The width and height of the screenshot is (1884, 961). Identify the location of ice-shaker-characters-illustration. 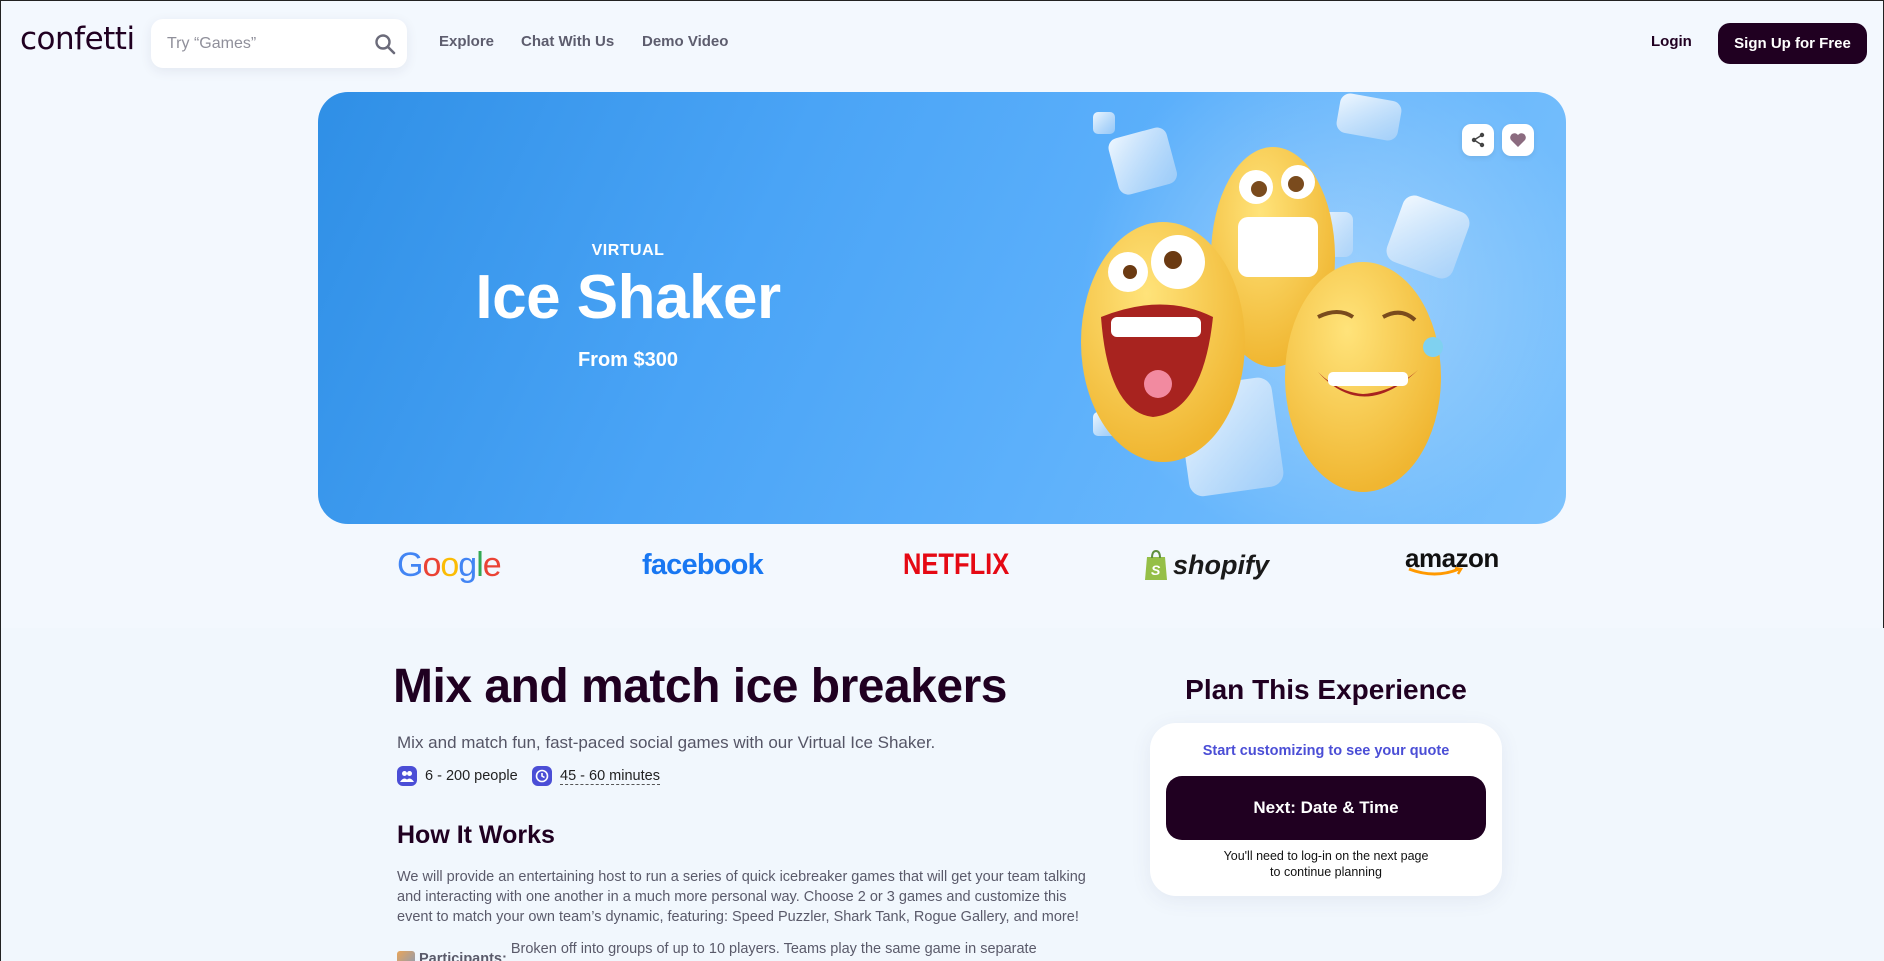
(1275, 295).